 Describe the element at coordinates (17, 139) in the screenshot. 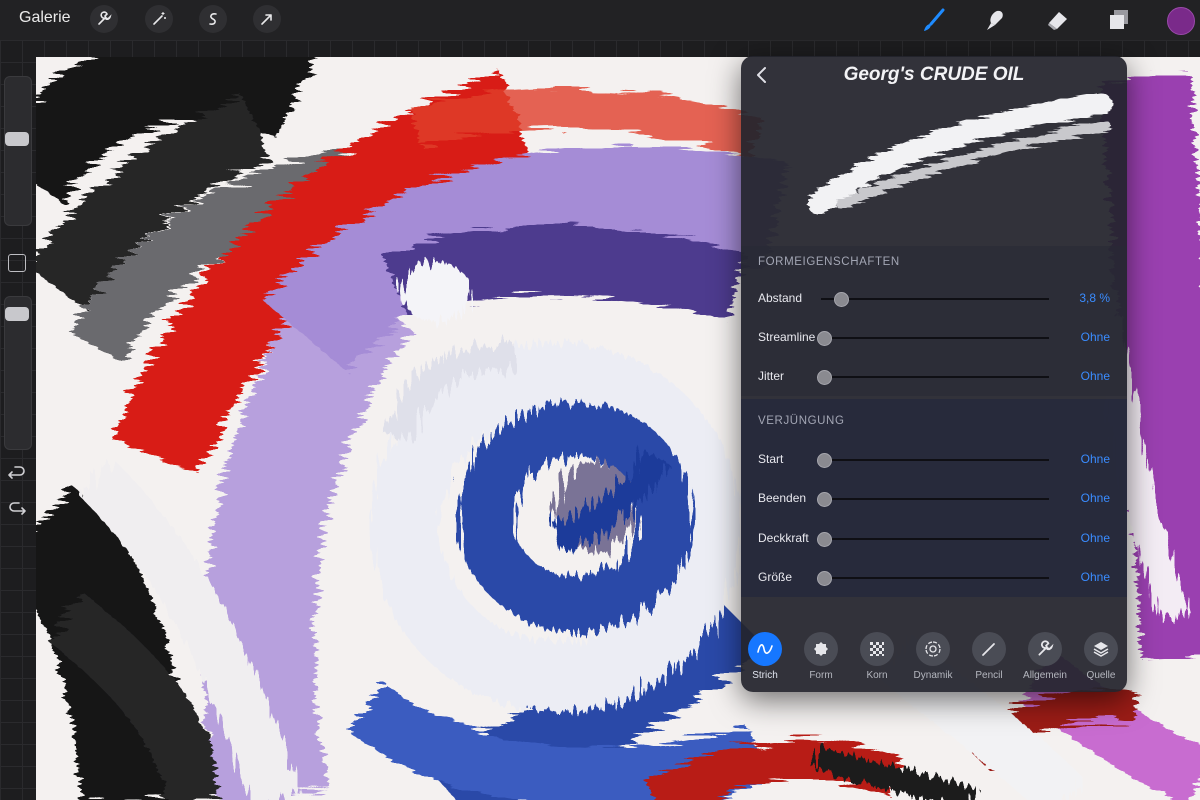

I see `brush-size-slider-thumb` at that location.